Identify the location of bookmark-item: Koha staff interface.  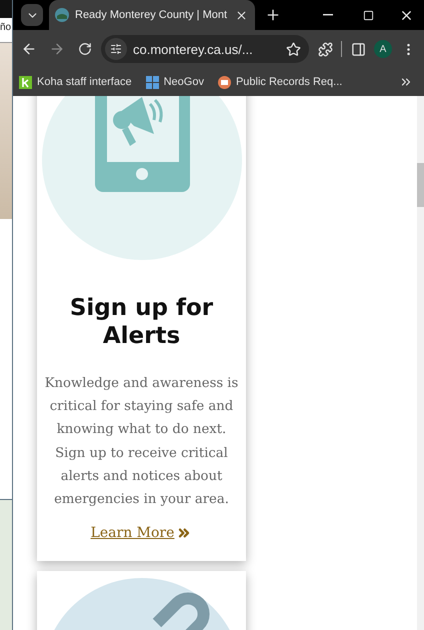
(75, 82).